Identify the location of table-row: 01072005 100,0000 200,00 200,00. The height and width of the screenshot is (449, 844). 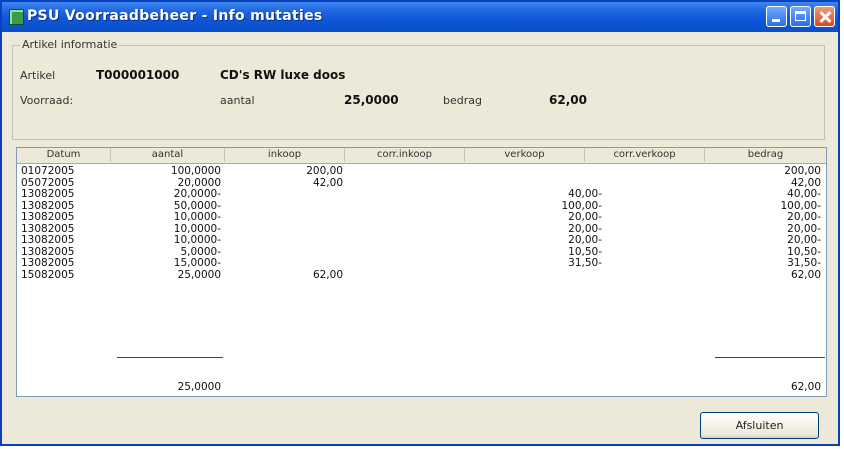
(421, 171).